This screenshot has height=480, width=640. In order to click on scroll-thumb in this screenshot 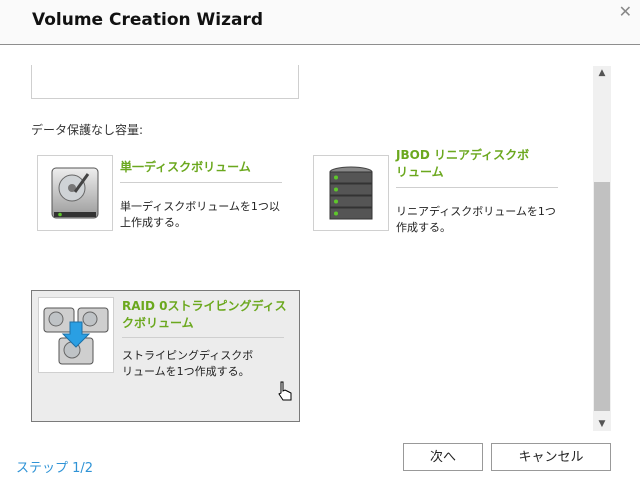, I will do `click(602, 296)`.